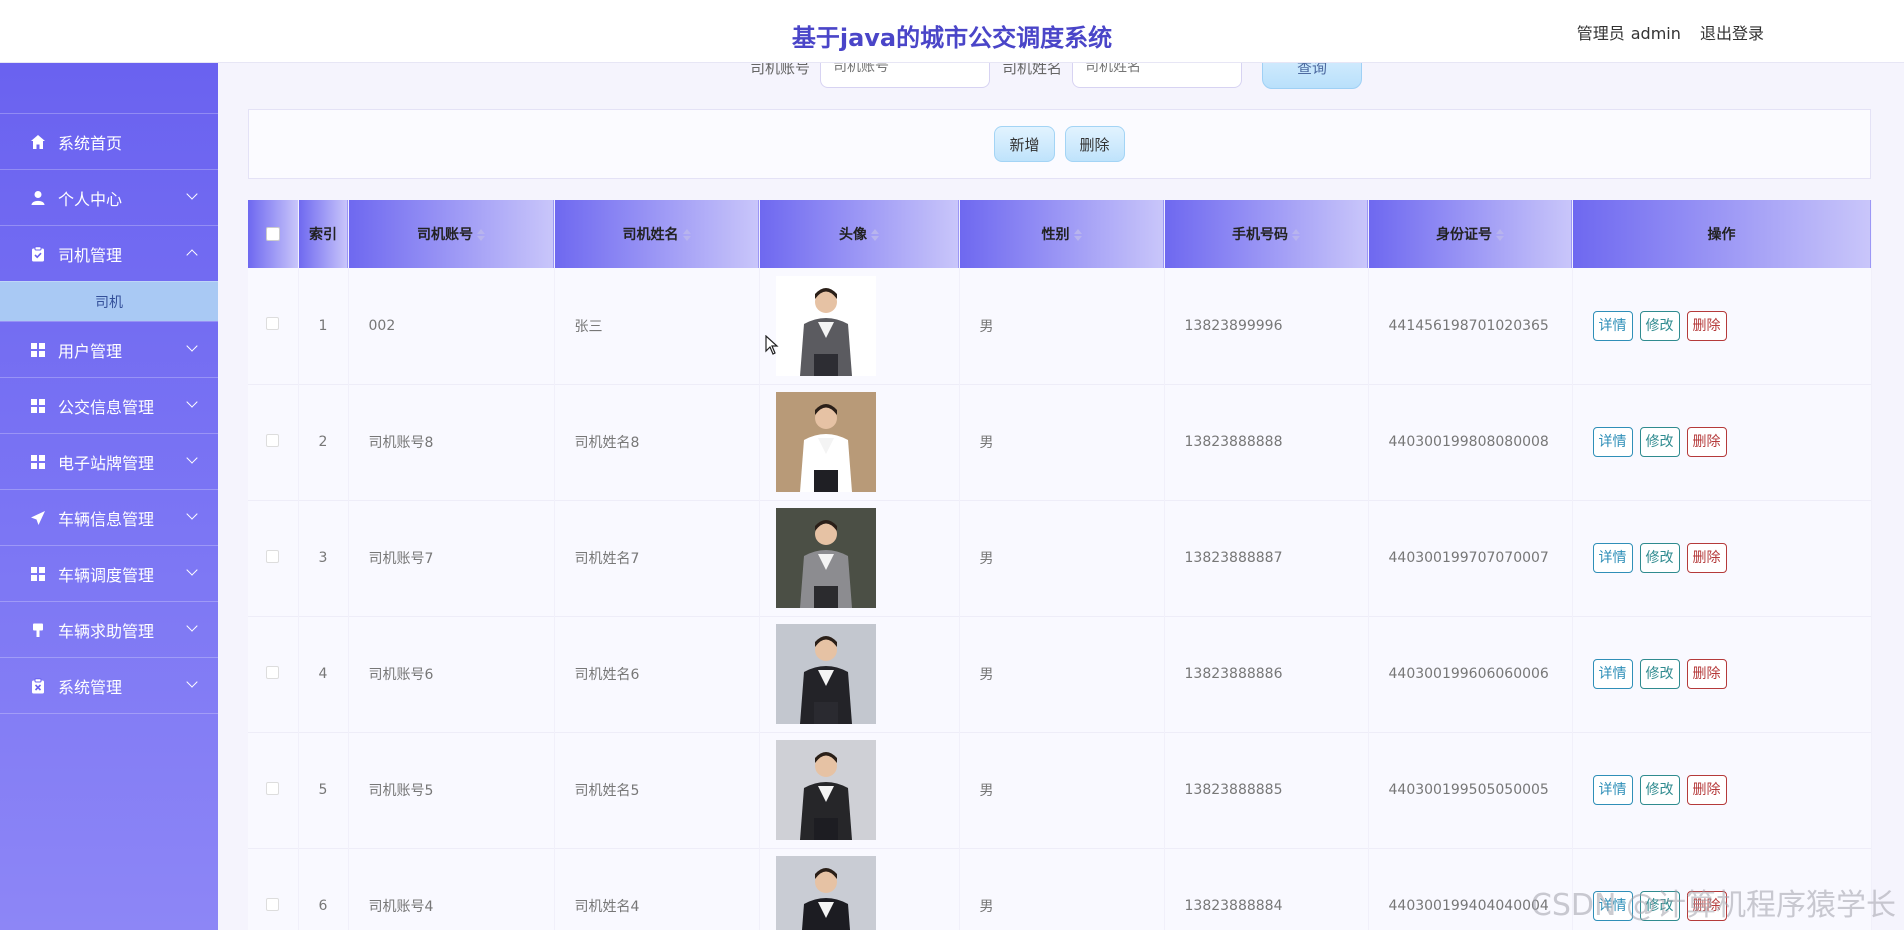 The image size is (1904, 930). I want to click on sidebar-item-6: 车辆信息管理, so click(109, 517).